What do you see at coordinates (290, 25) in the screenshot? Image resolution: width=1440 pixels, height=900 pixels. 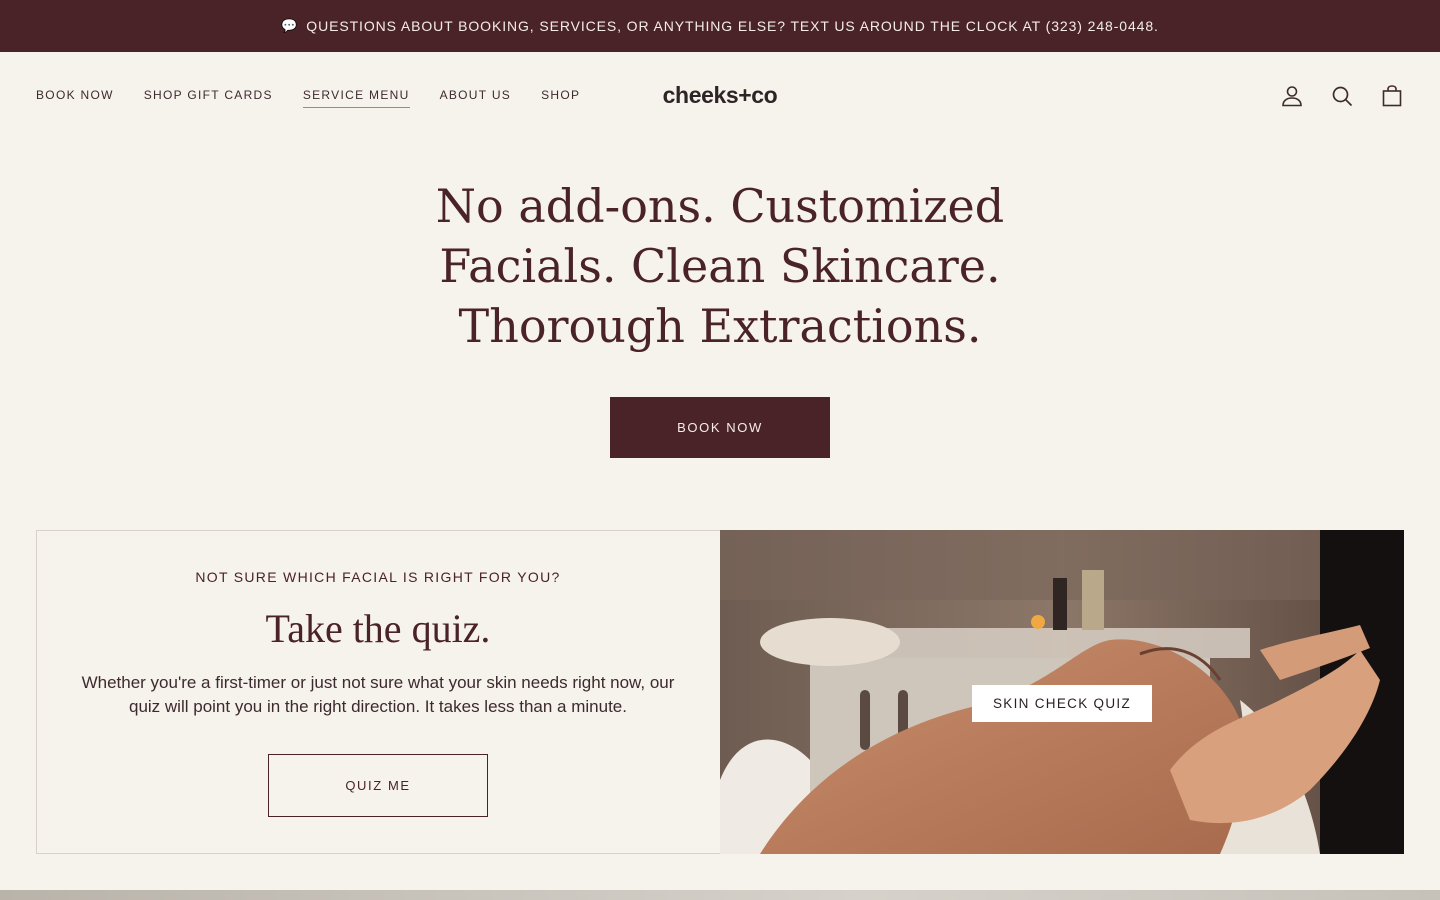 I see `speech-bubble-icon: 💬` at bounding box center [290, 25].